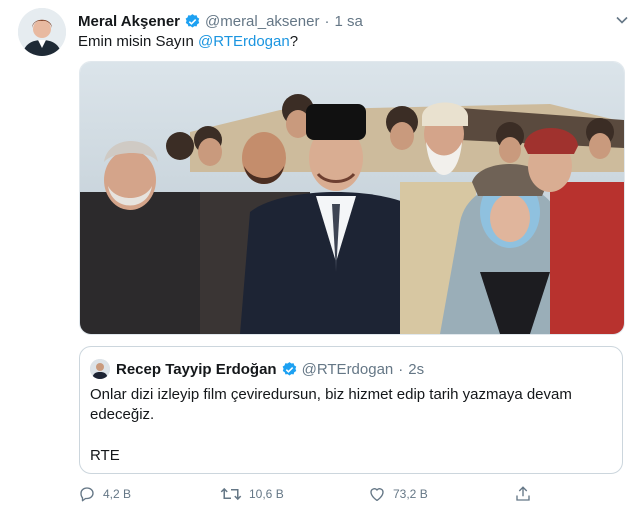 The width and height of the screenshot is (640, 517). What do you see at coordinates (129, 21) in the screenshot?
I see `author-name: Meral Akşener` at bounding box center [129, 21].